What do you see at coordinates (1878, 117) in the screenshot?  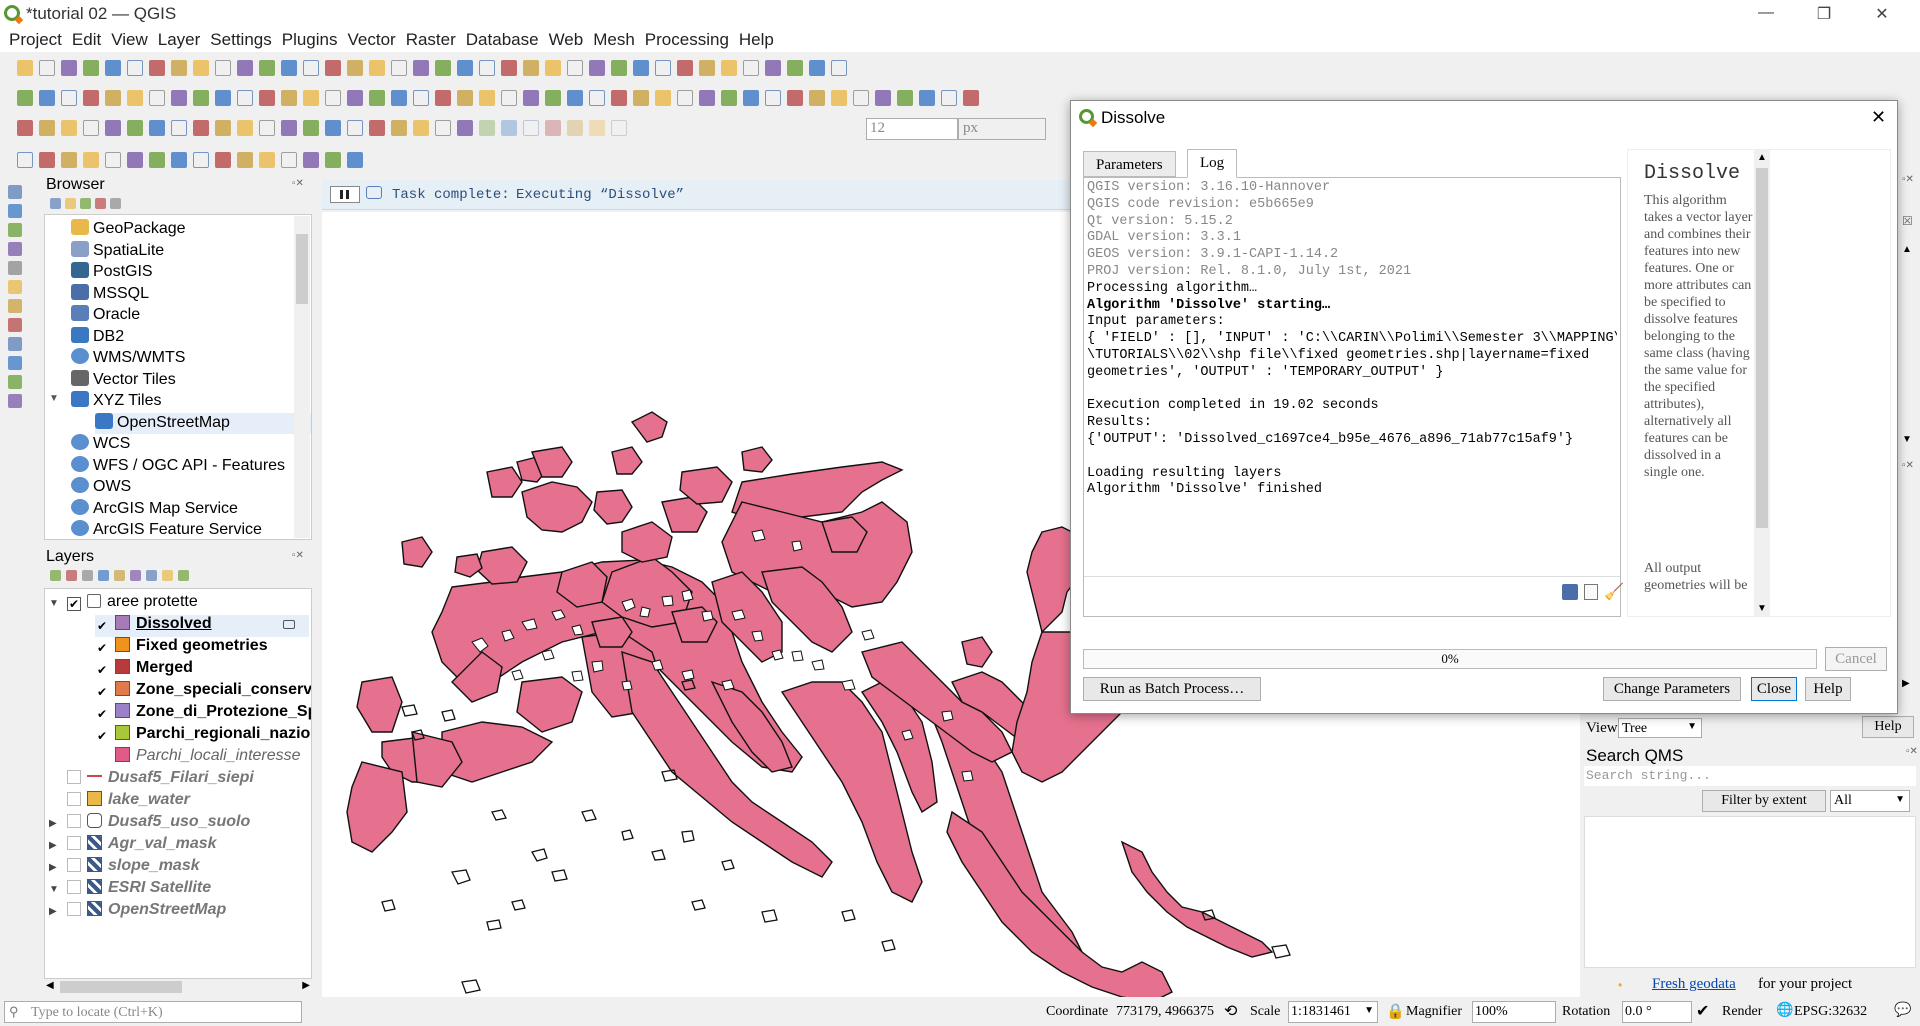 I see `dialog-close-icon: ✕` at bounding box center [1878, 117].